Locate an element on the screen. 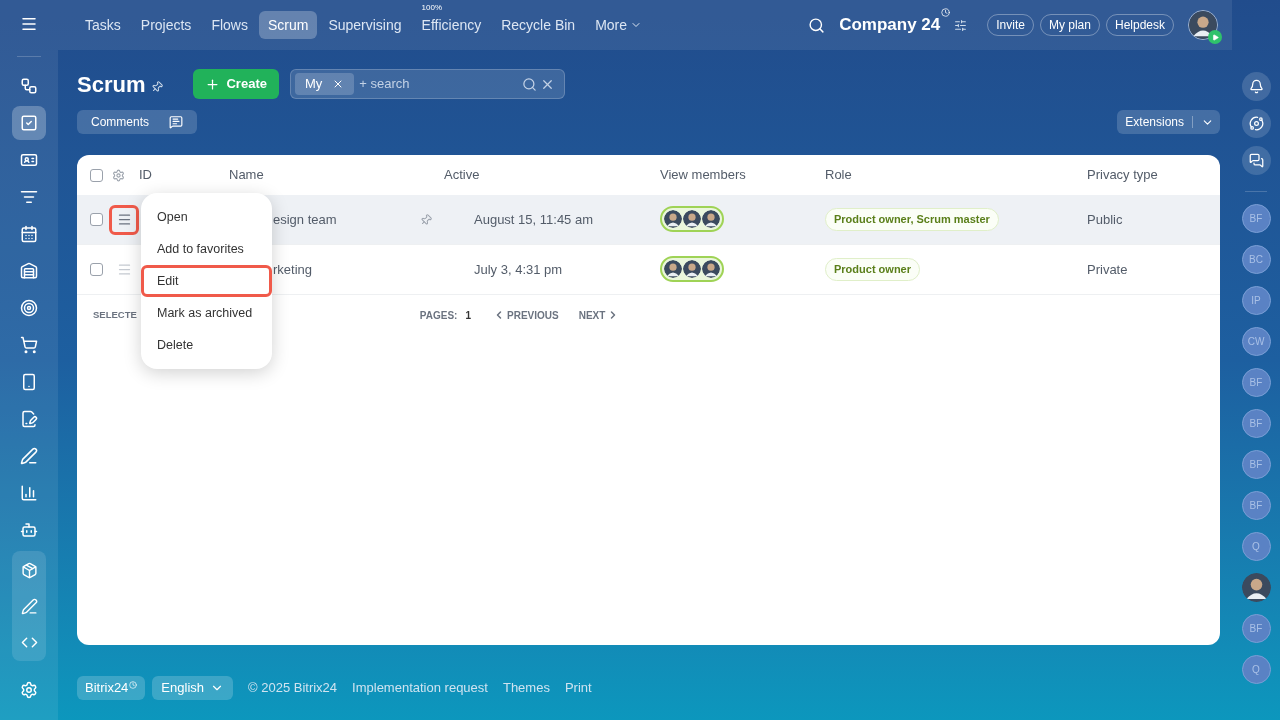 The width and height of the screenshot is (1280, 720). nav-tab: Flows is located at coordinates (229, 25).